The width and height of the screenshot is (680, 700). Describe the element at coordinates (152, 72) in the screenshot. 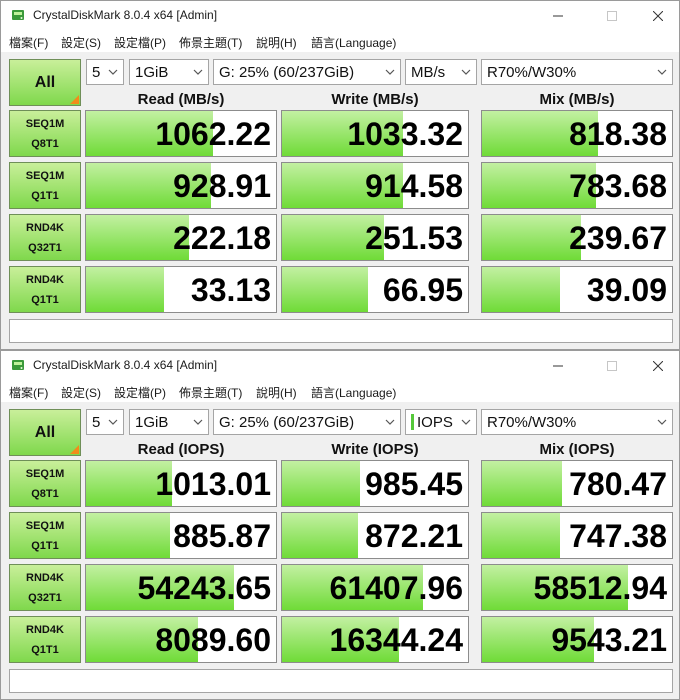

I see `test-size-select-value: 1GiB` at that location.